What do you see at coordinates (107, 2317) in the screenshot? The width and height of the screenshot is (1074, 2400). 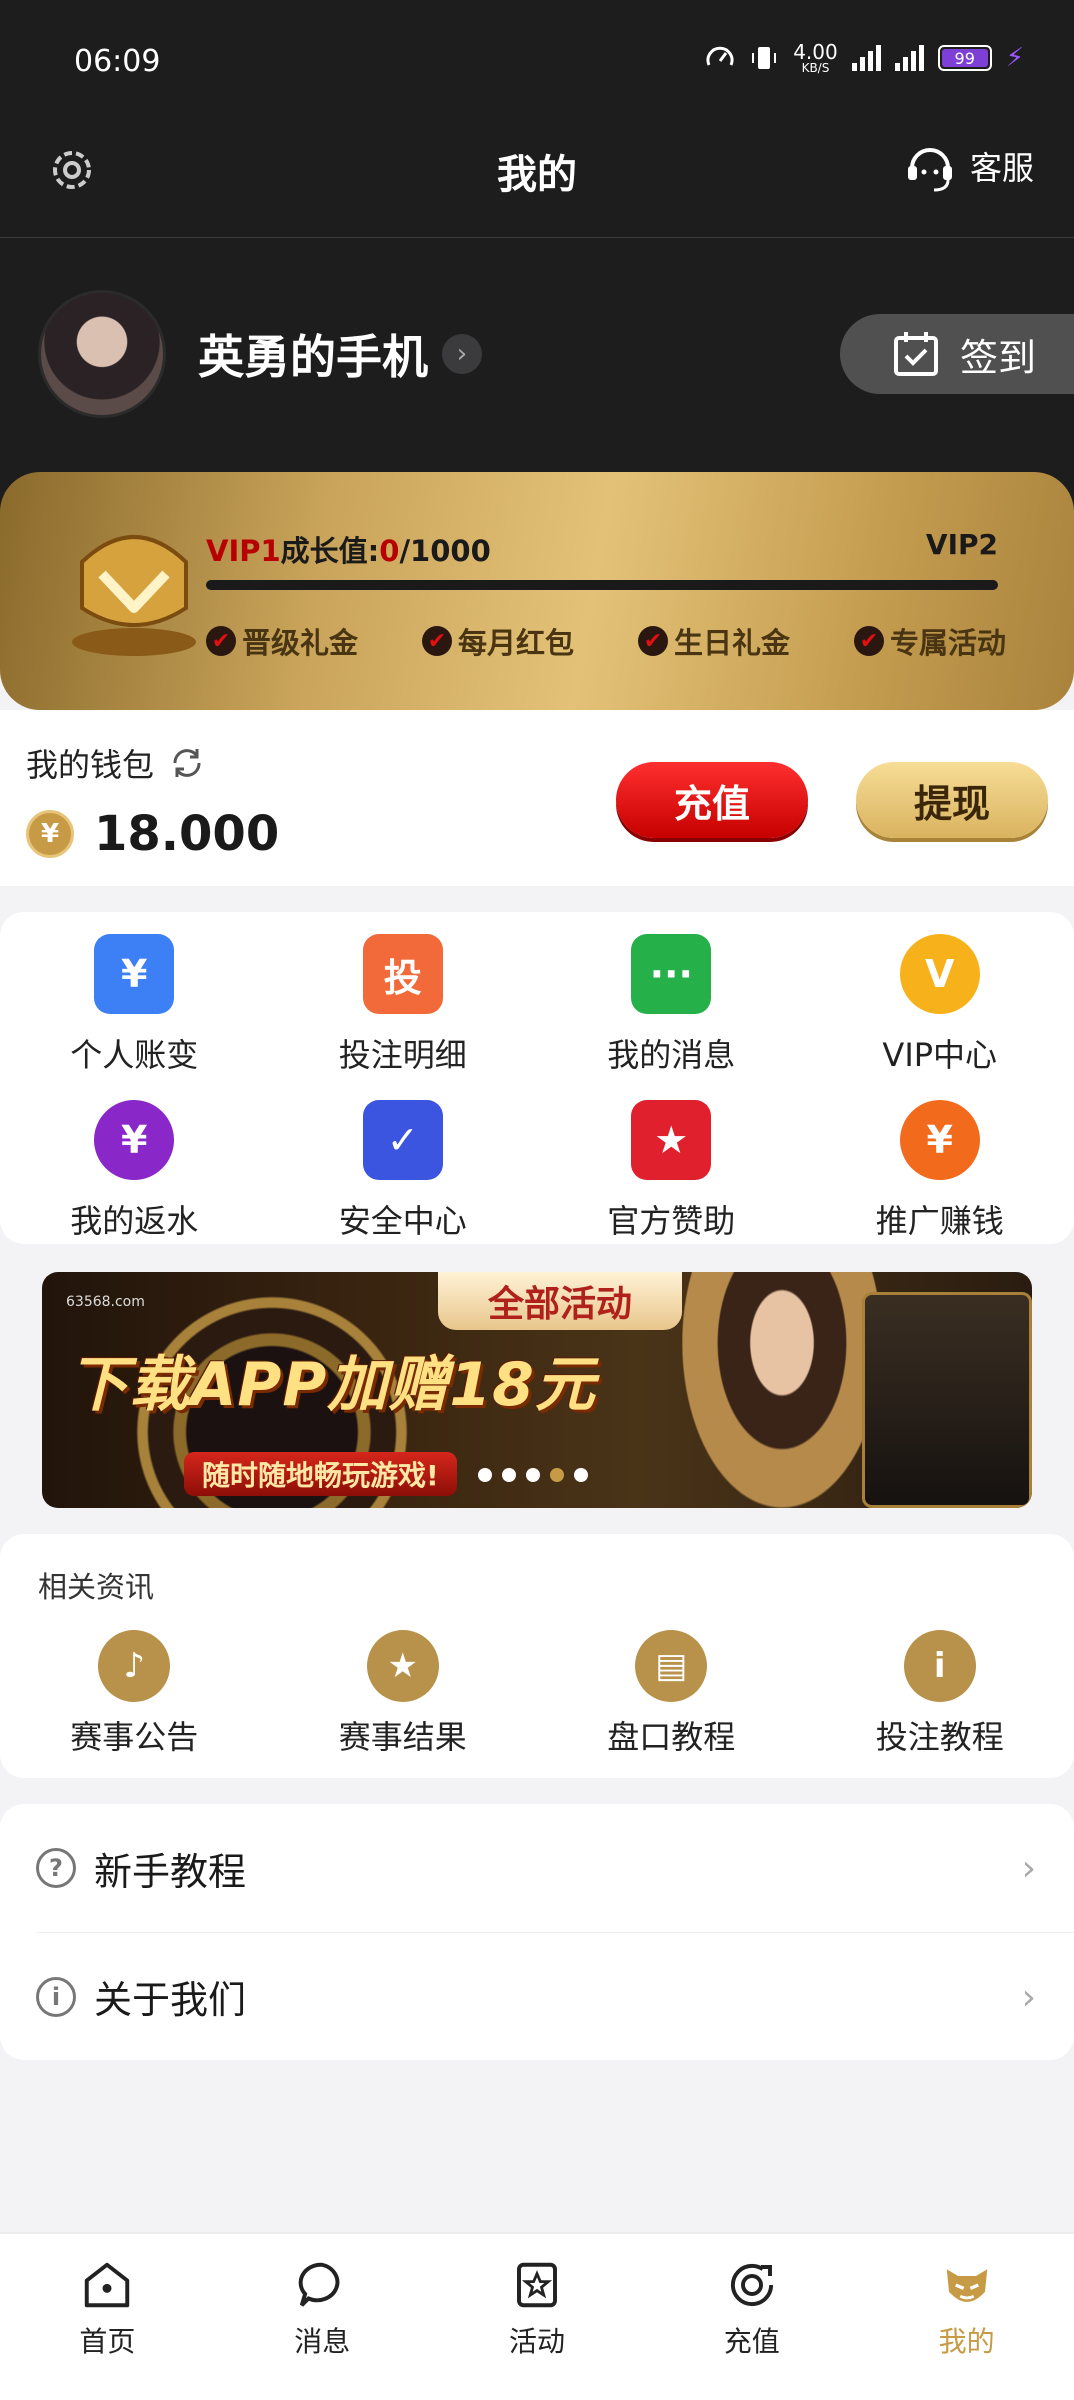 I see `nav-item: 首页` at bounding box center [107, 2317].